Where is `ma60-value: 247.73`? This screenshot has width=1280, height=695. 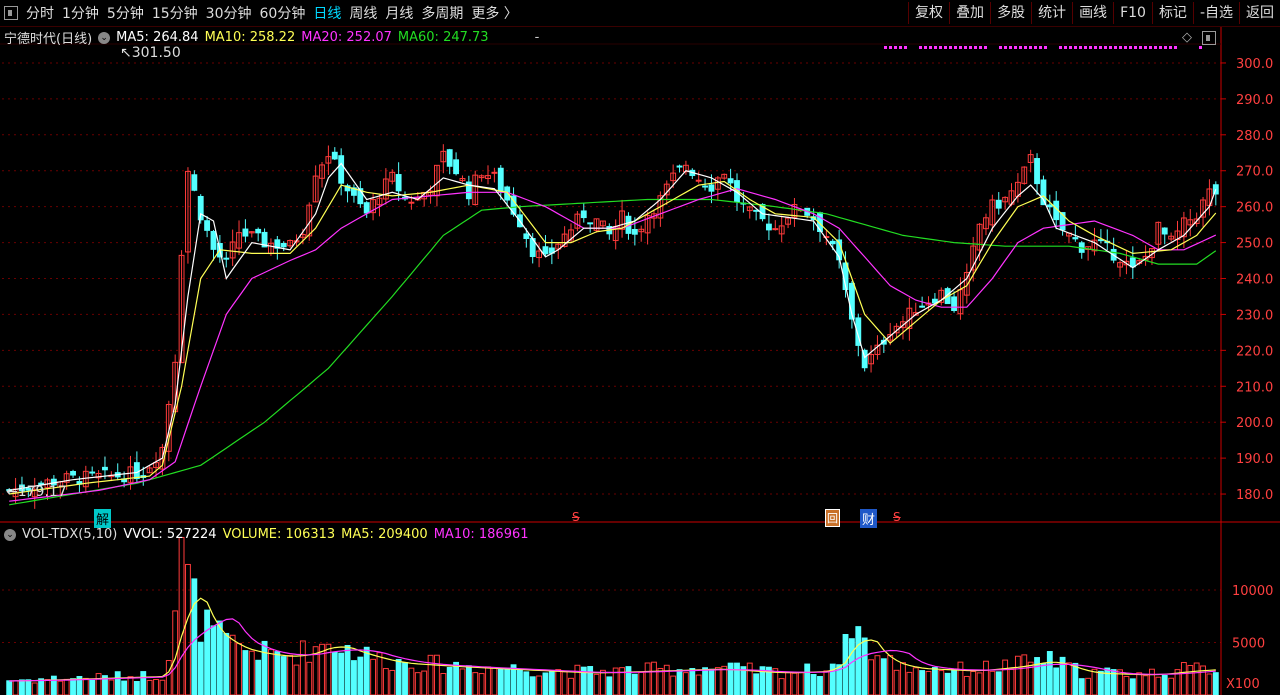
ma60-value: 247.73 is located at coordinates (466, 37).